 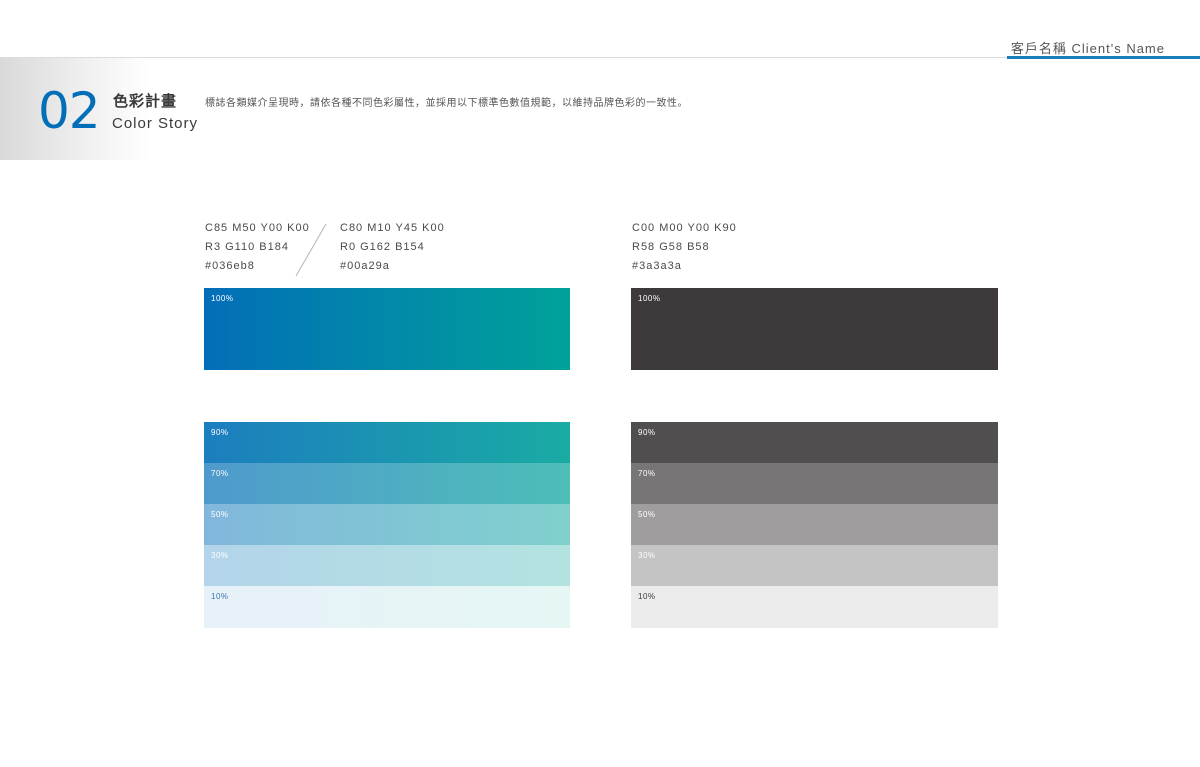 What do you see at coordinates (814, 329) in the screenshot?
I see `grey-swatch-100: 100%` at bounding box center [814, 329].